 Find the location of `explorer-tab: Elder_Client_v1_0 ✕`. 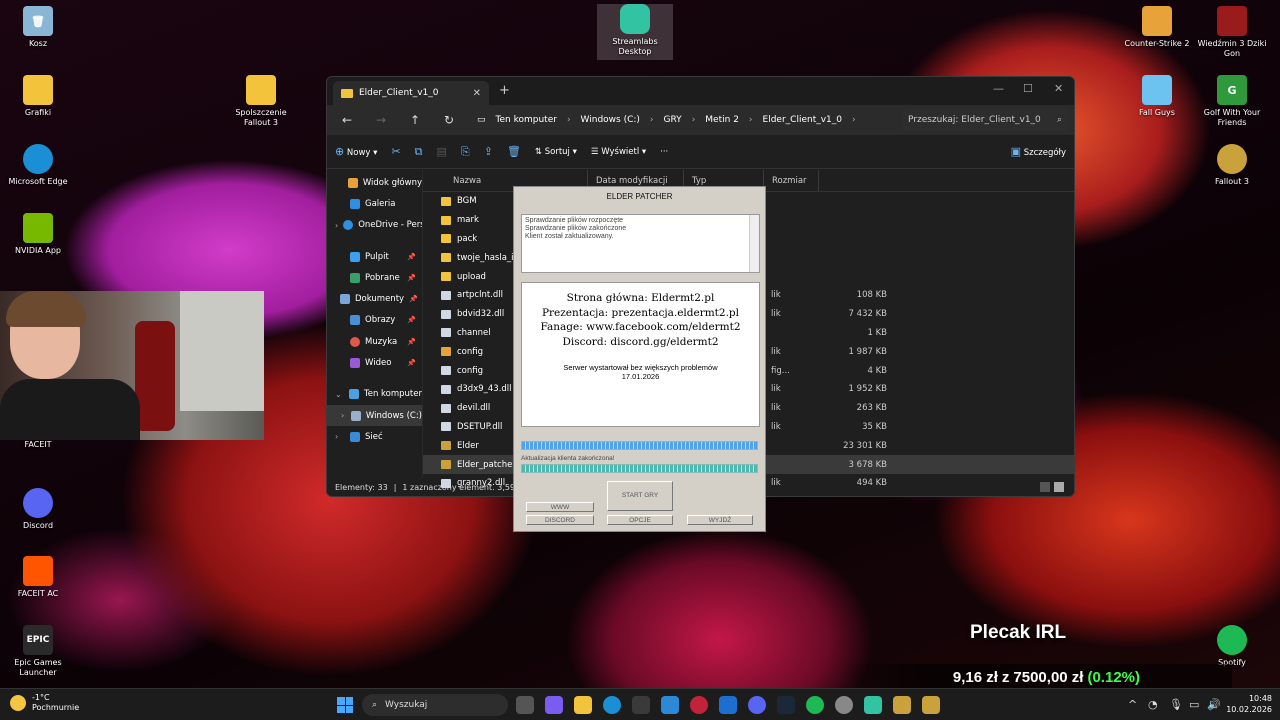

explorer-tab: Elder_Client_v1_0 ✕ is located at coordinates (411, 93).